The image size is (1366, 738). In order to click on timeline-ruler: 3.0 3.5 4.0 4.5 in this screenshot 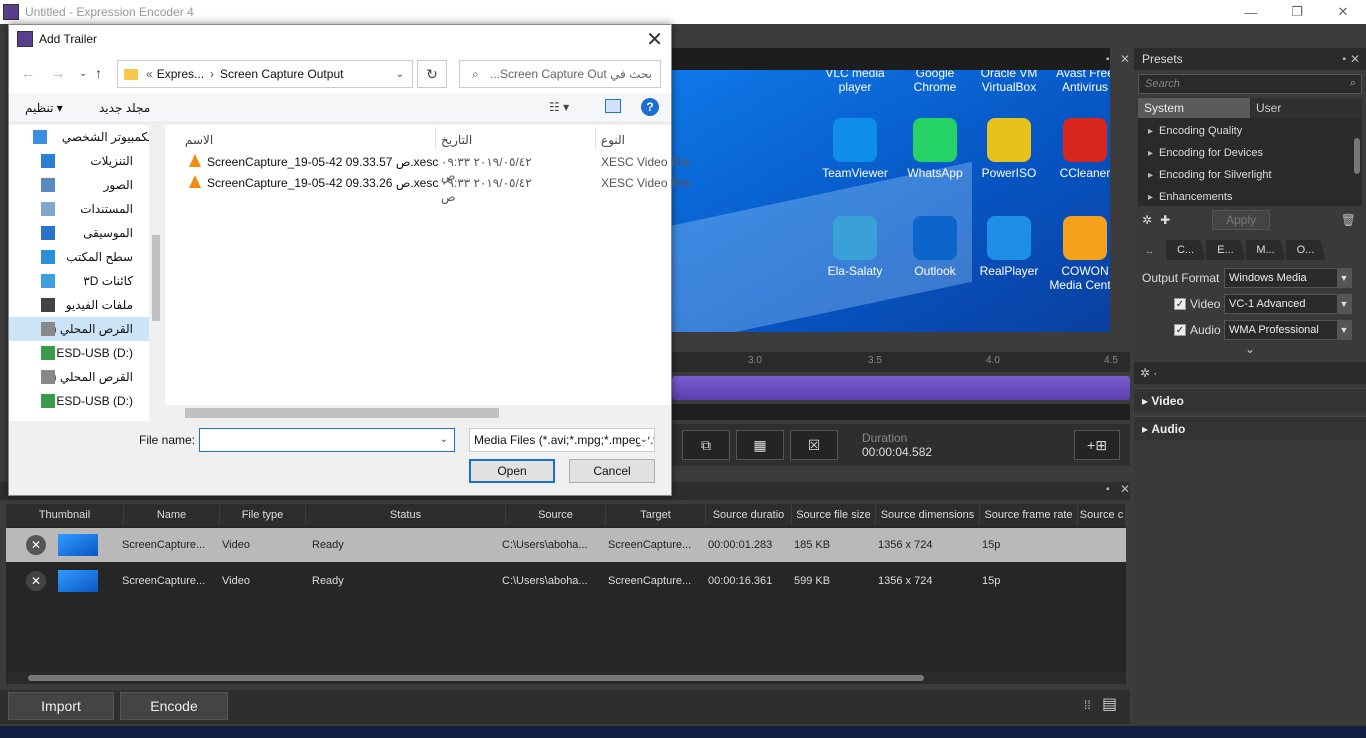, I will do `click(901, 362)`.